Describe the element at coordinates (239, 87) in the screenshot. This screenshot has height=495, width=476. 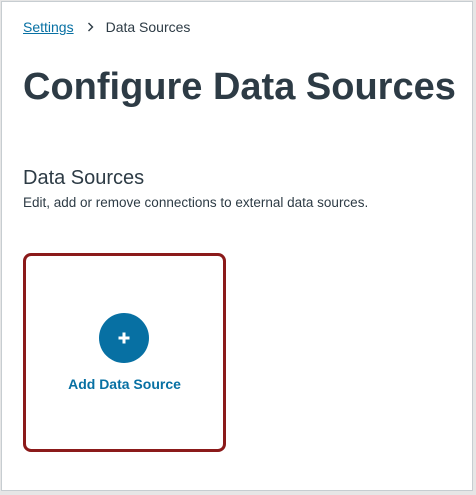
I see `page-title: Configure Data Sources` at that location.